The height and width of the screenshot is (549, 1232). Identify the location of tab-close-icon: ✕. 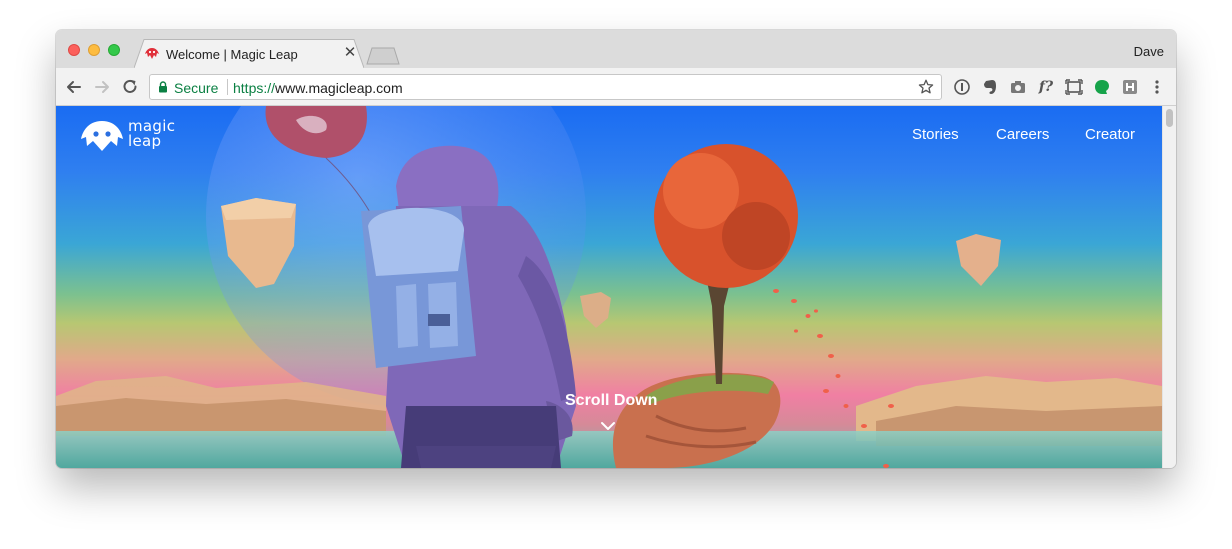
(350, 52).